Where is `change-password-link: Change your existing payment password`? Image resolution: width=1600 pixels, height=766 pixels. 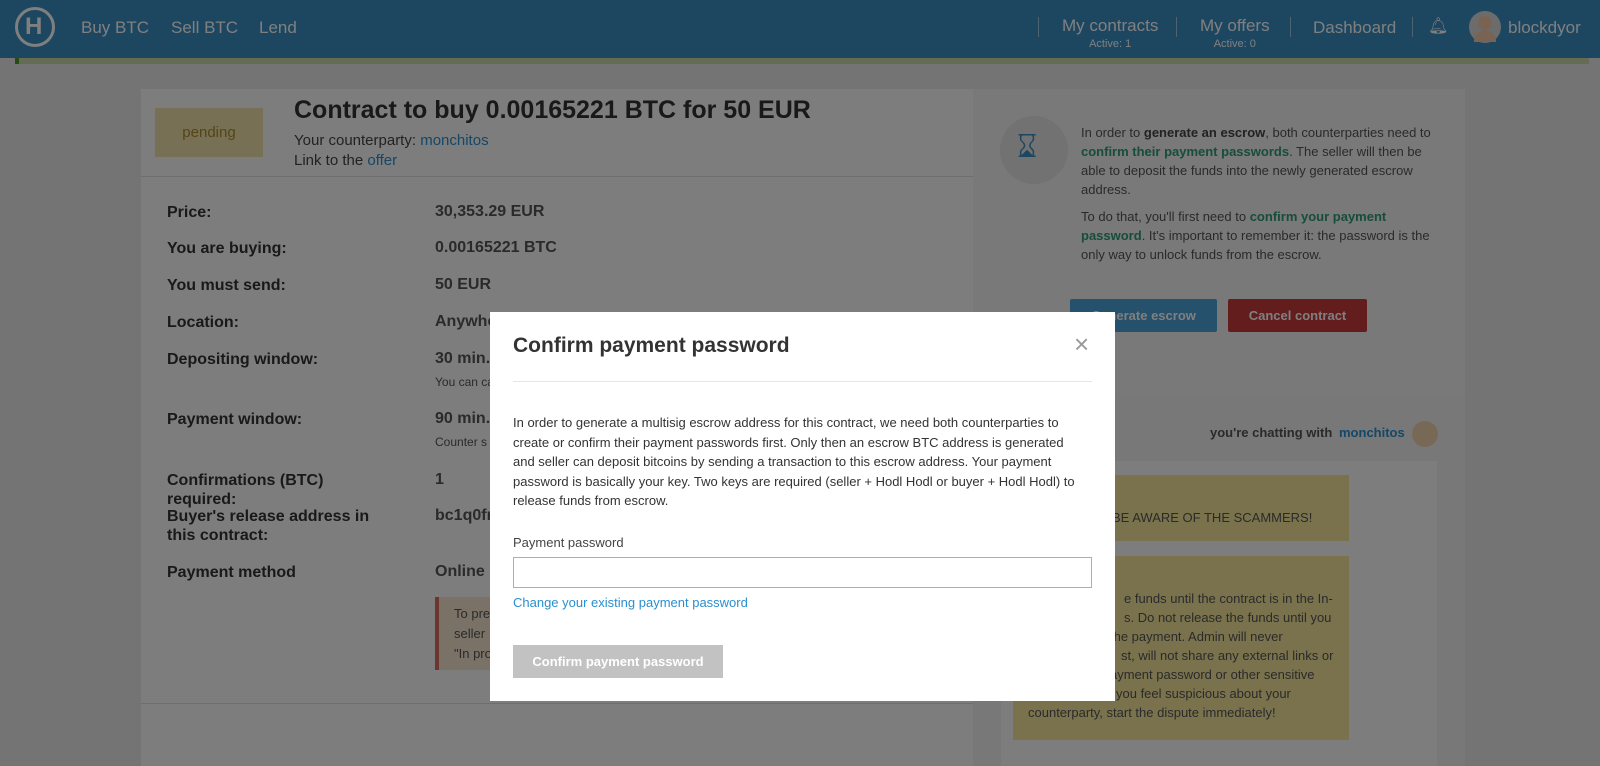 change-password-link: Change your existing payment password is located at coordinates (630, 602).